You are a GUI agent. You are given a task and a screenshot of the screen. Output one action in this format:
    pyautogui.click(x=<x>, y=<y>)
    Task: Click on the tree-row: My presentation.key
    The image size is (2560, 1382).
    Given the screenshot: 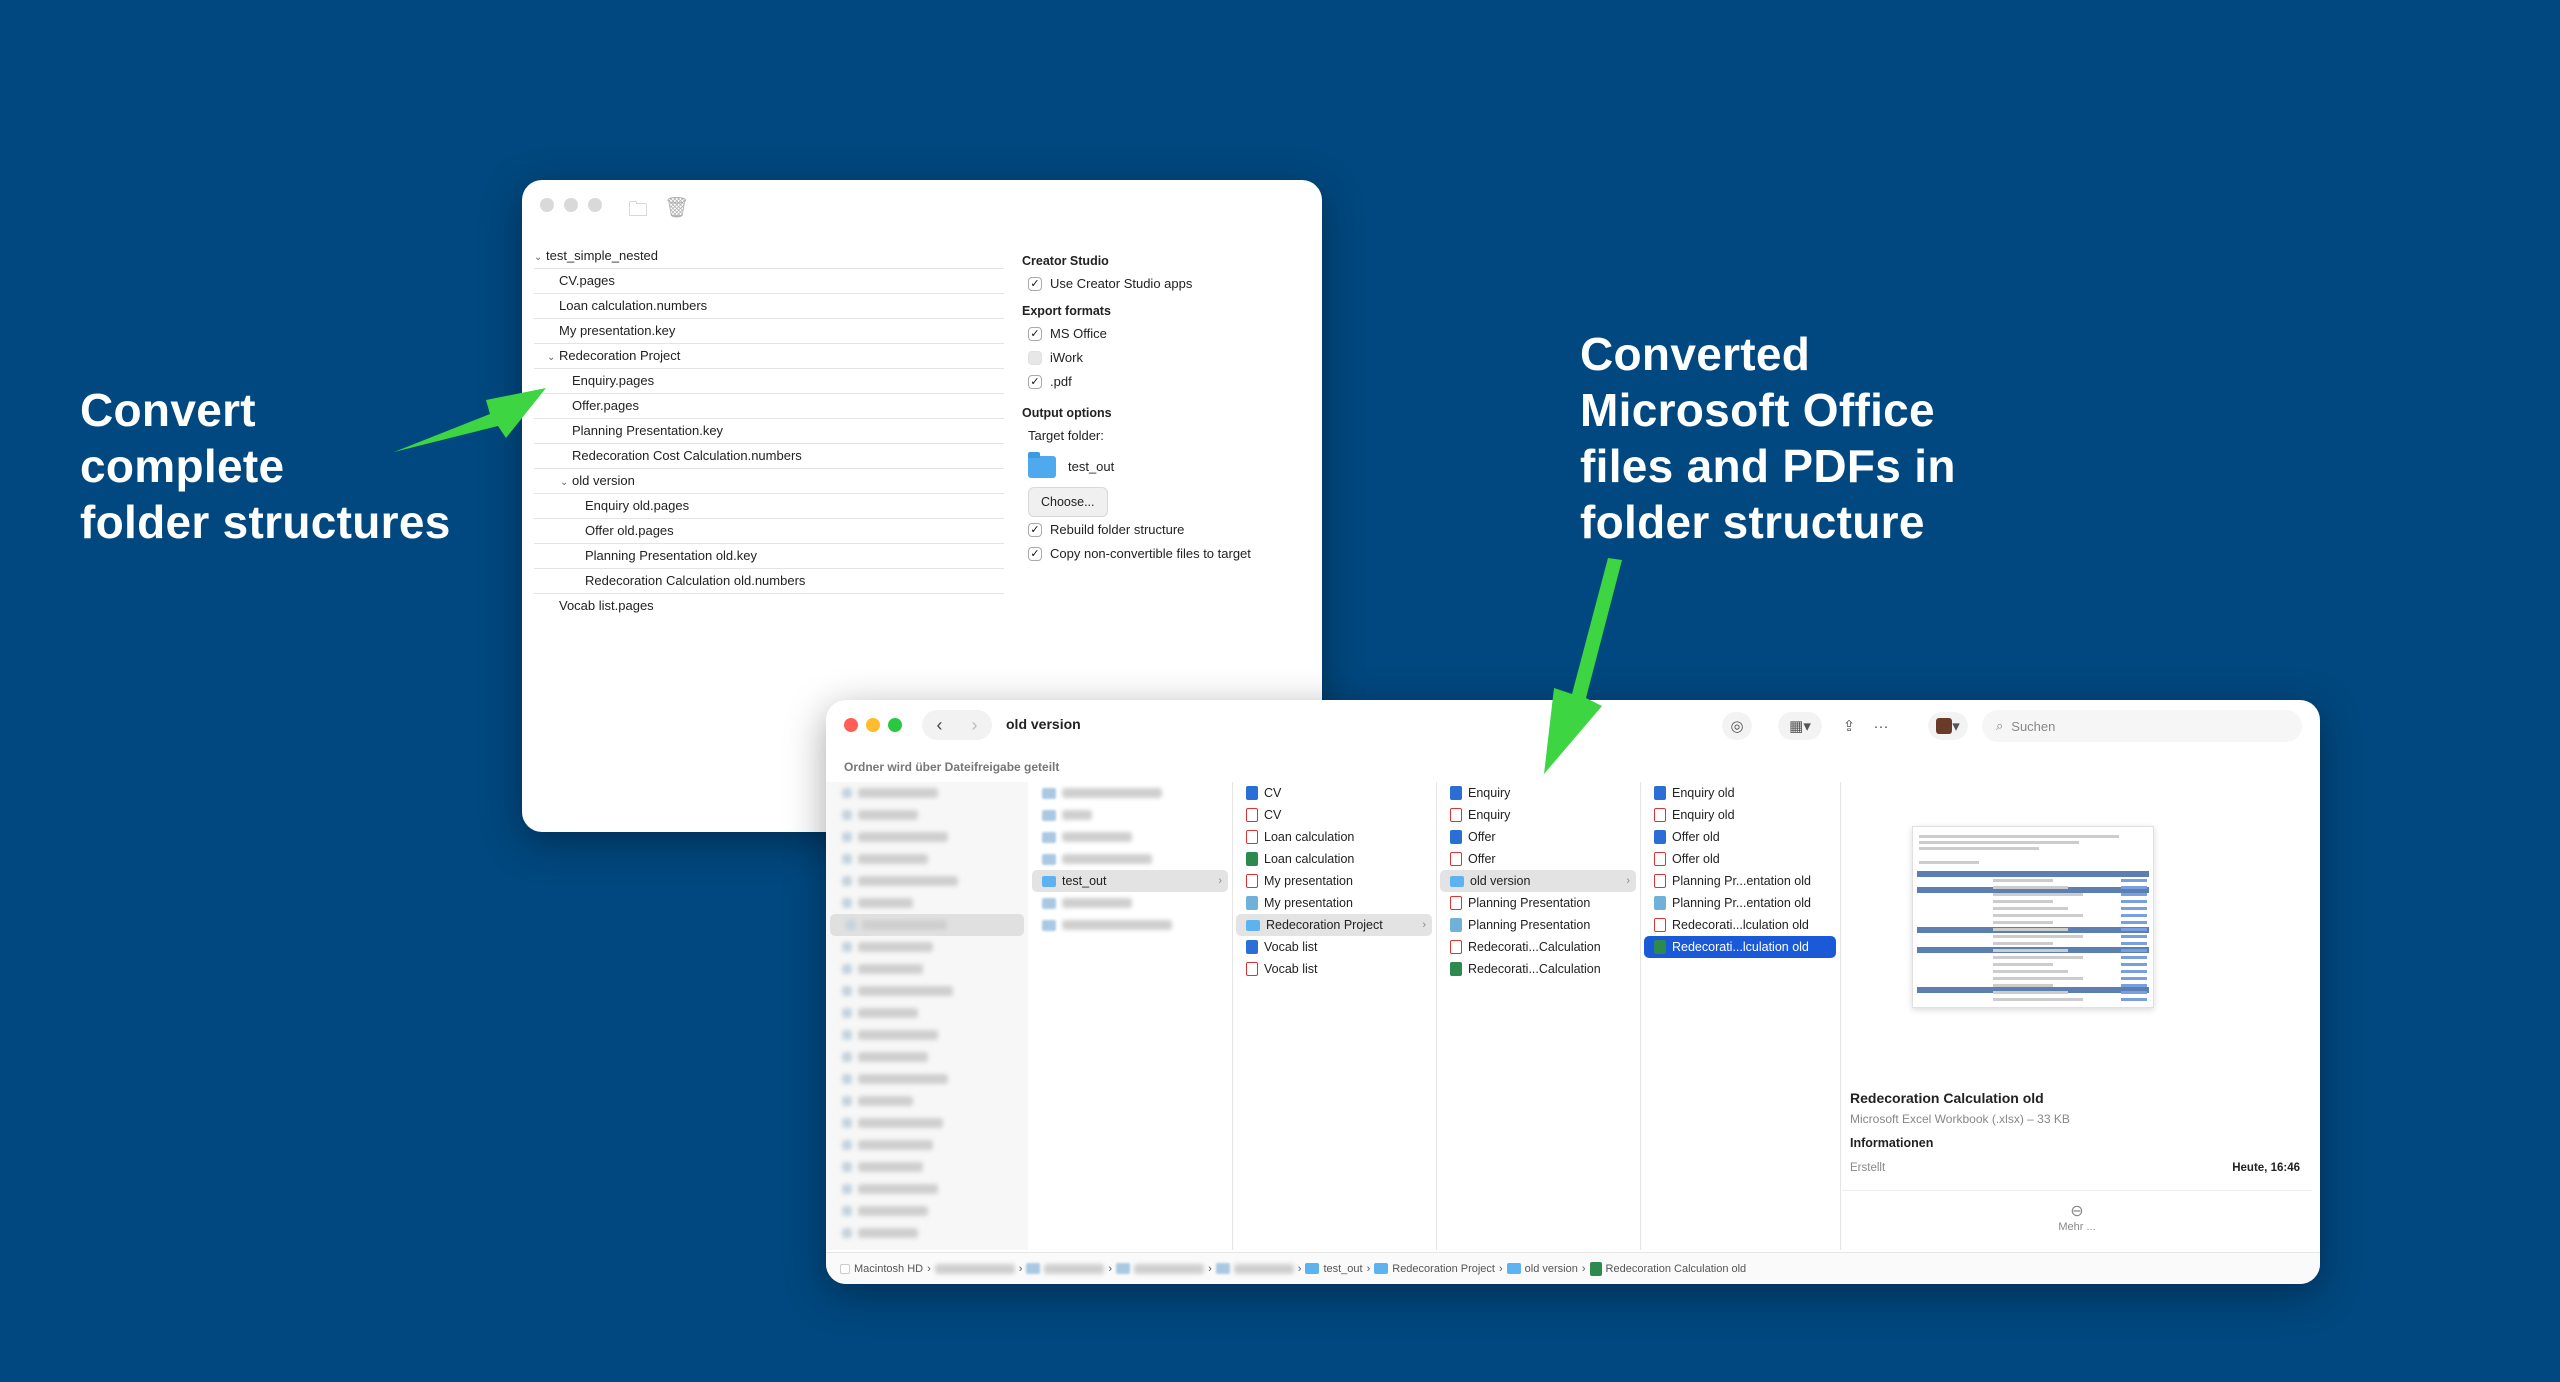 What is the action you would take?
    pyautogui.click(x=769, y=331)
    